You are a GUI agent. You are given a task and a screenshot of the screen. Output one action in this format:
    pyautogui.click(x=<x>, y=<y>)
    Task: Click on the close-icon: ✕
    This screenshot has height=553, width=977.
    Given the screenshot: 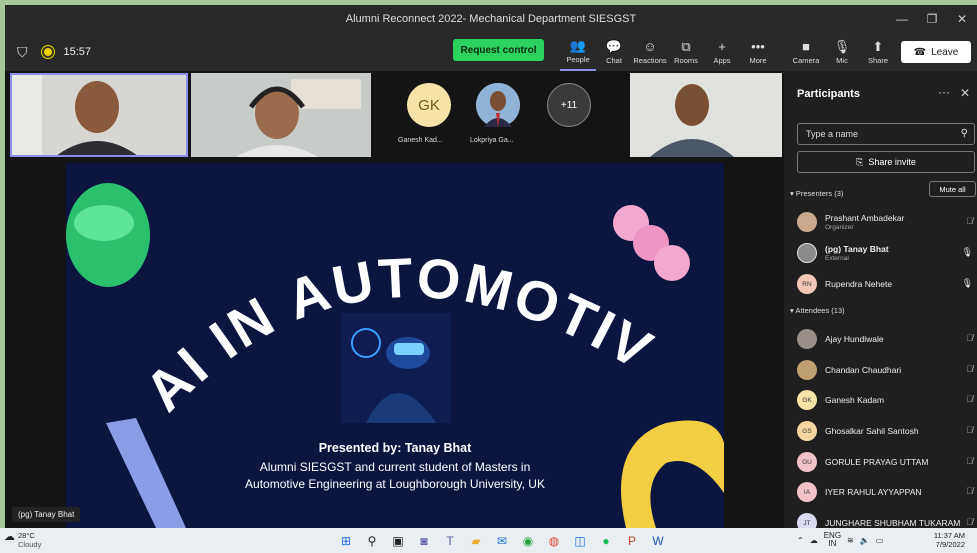 What is the action you would take?
    pyautogui.click(x=965, y=93)
    